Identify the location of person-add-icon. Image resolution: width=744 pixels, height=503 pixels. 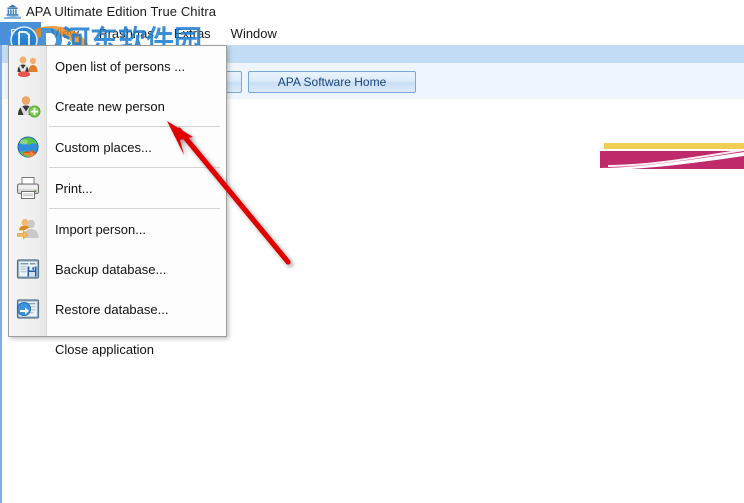
(28, 106).